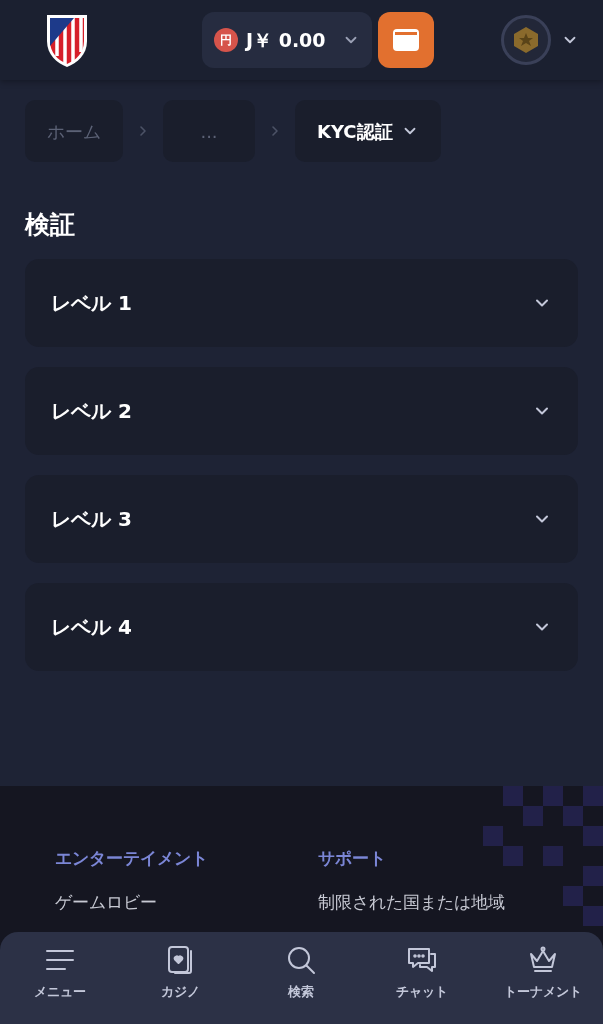  What do you see at coordinates (542, 978) in the screenshot?
I see `nav-tab: トーナメント` at bounding box center [542, 978].